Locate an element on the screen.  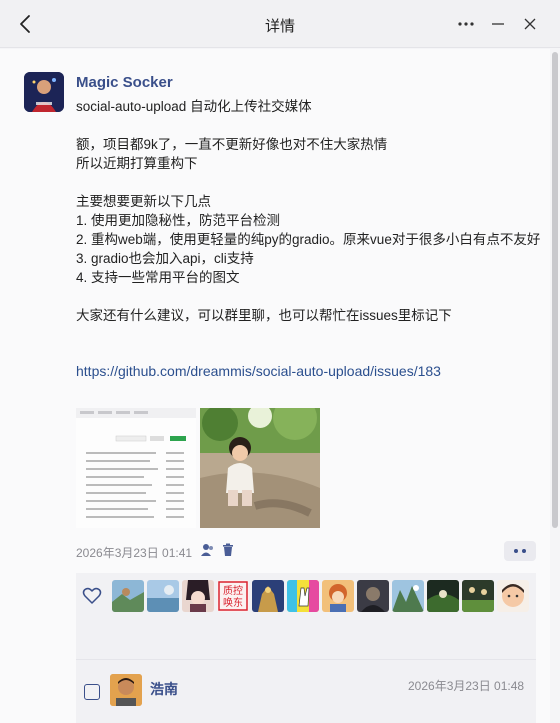
post-line: 大家还有什么建议，可以群里聊，也可以帮忙在issues里标记下 is located at coordinates (264, 315).